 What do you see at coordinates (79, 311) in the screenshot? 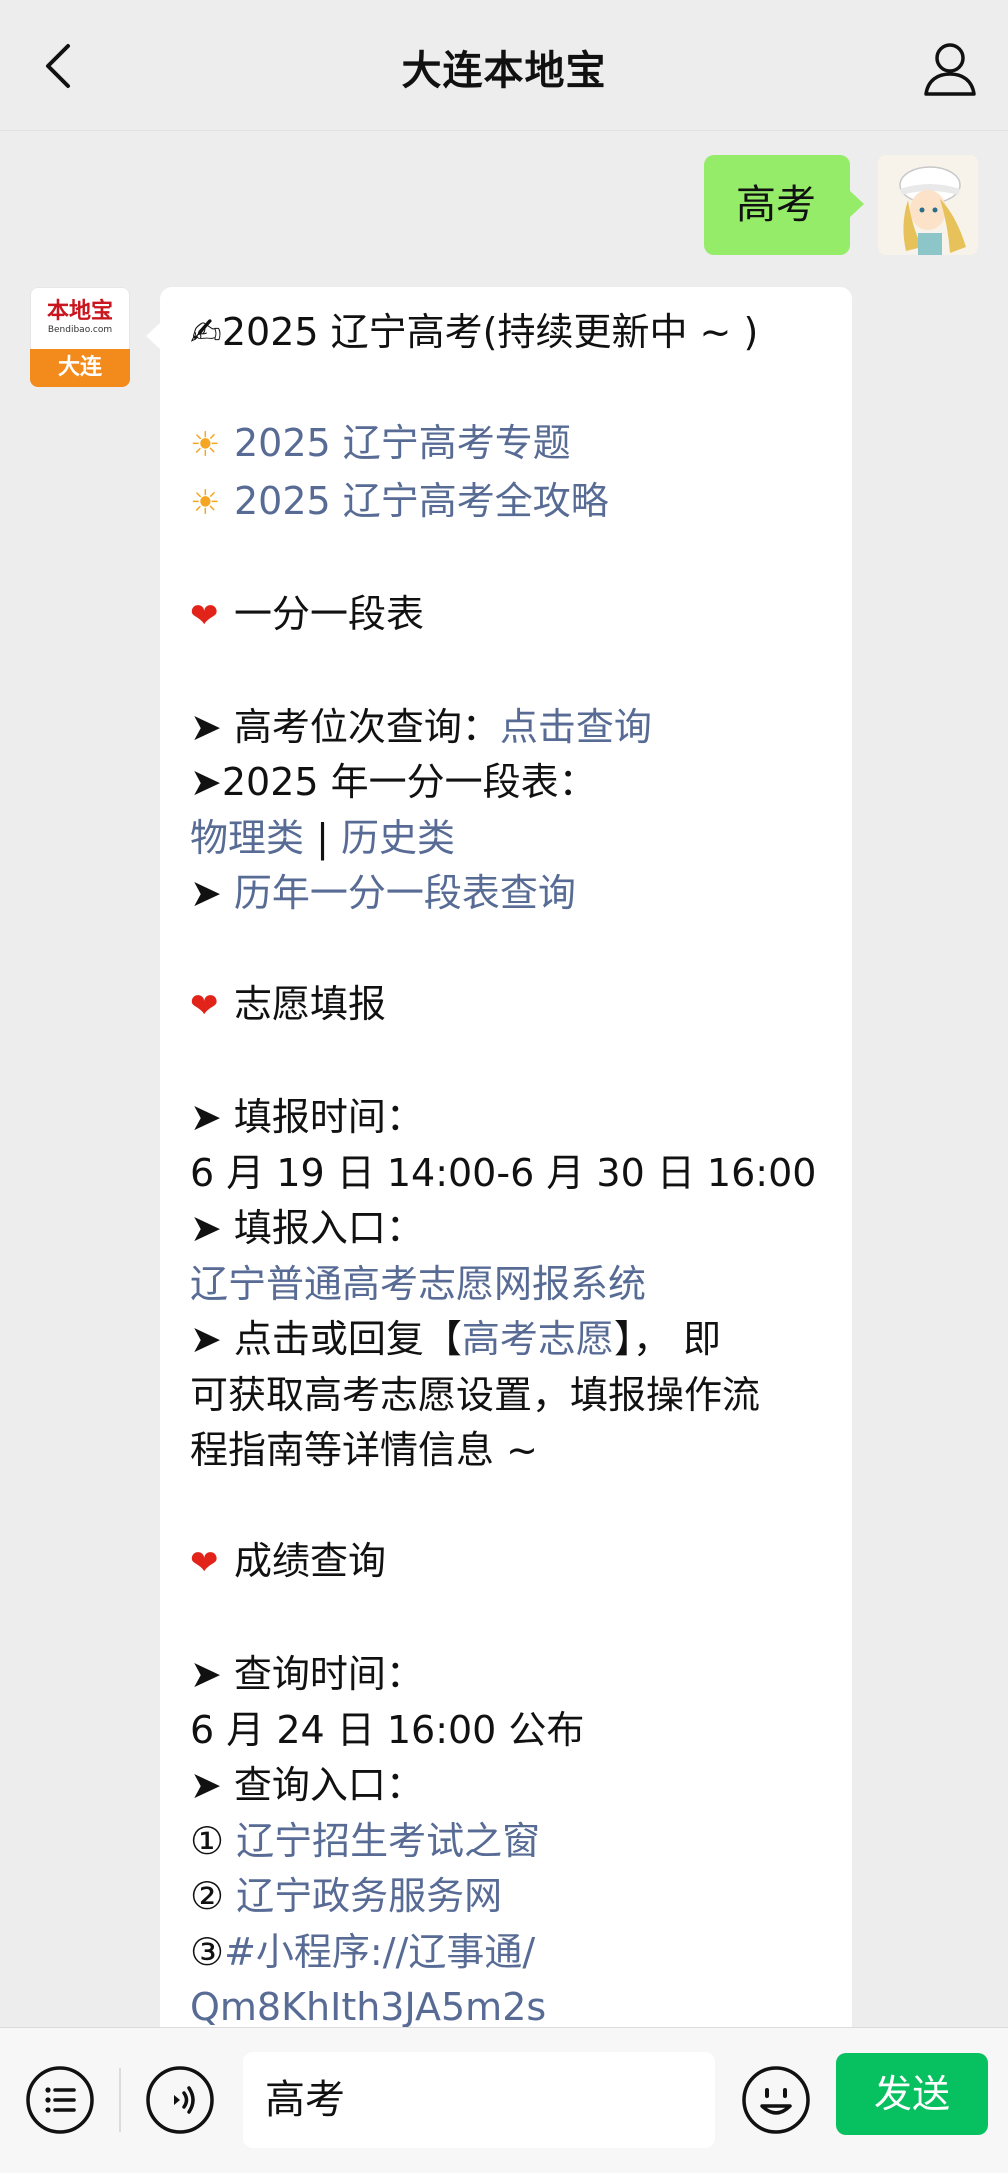
I see `avatar-logo-text: 本地宝` at bounding box center [79, 311].